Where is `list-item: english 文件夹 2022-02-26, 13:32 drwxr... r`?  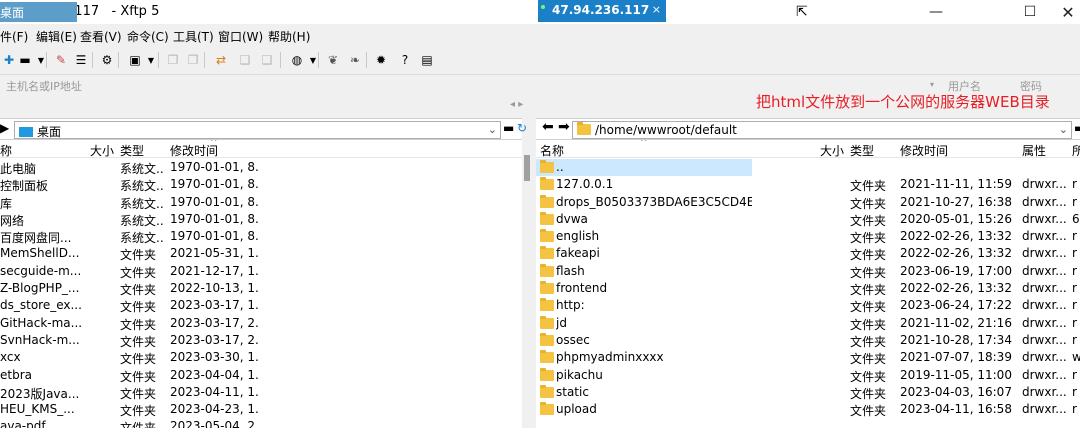
list-item: english 文件夹 2022-02-26, 13:32 drwxr... r is located at coordinates (808, 236).